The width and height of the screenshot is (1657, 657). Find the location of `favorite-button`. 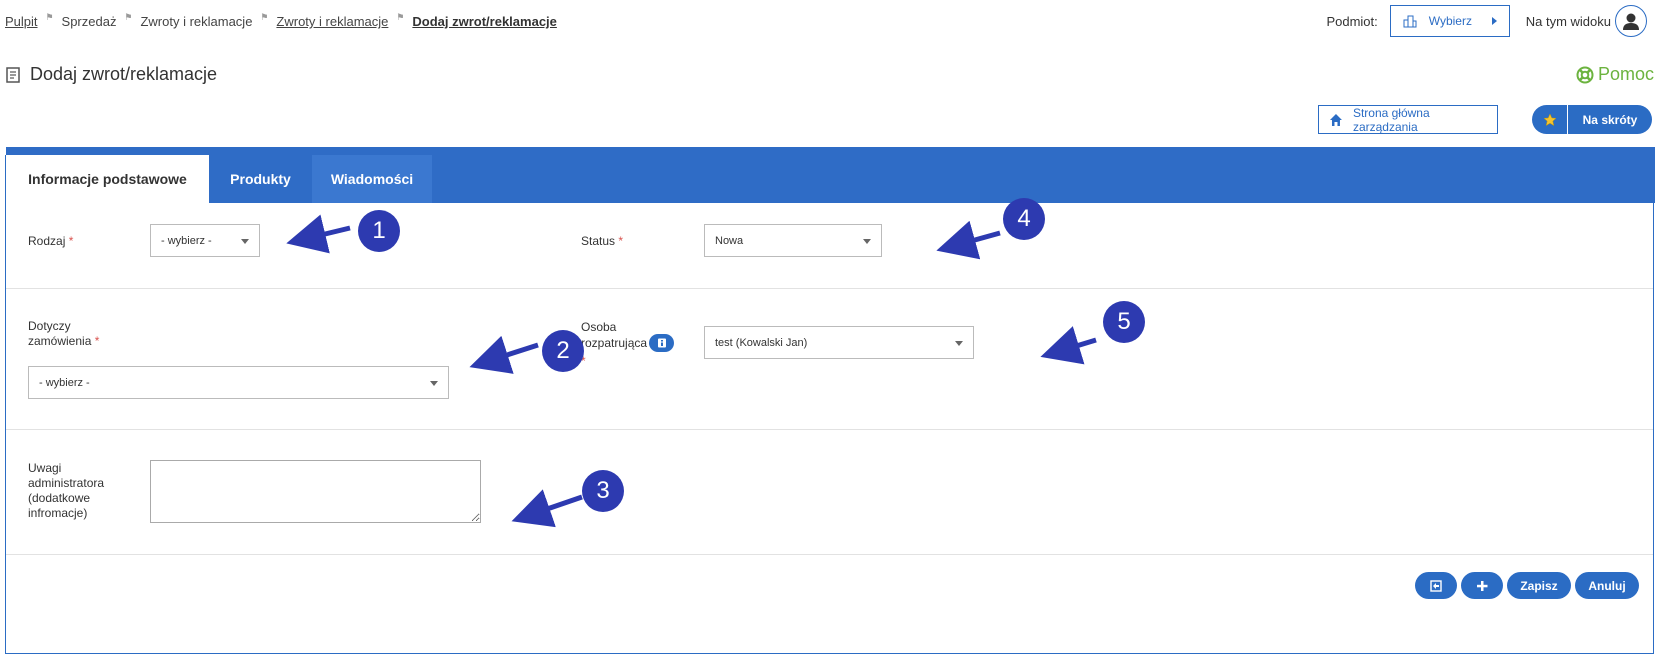

favorite-button is located at coordinates (1550, 119).